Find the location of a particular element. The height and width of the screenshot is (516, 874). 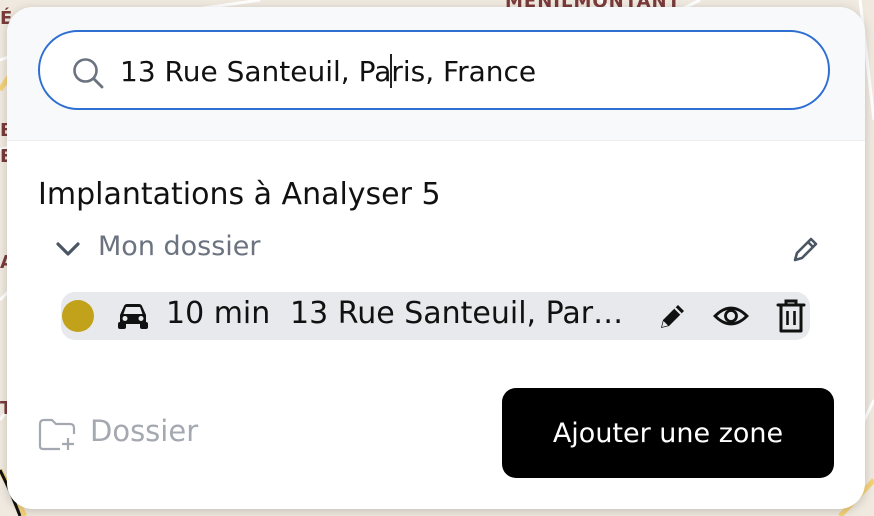

zone-row: 10 min 13 Rue Santeuil, Paris, France is located at coordinates (435, 316).